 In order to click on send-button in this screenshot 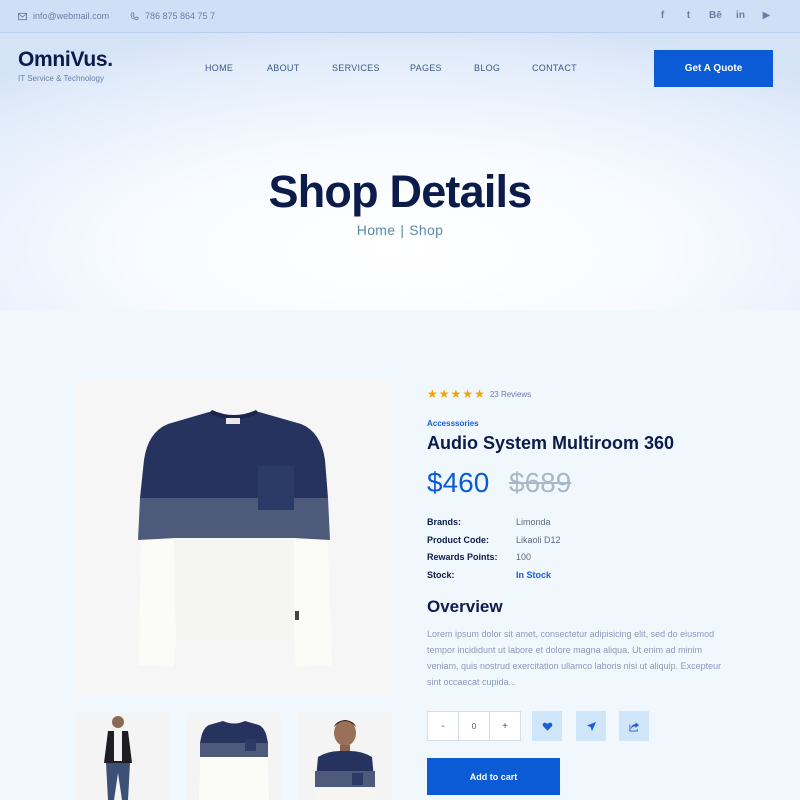, I will do `click(591, 726)`.